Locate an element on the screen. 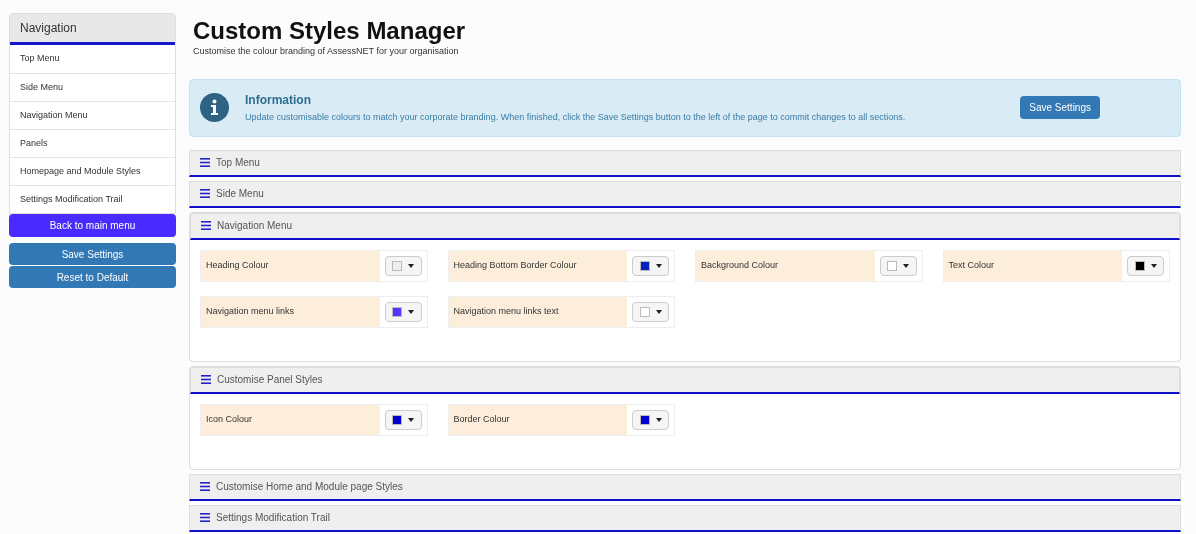 The image size is (1196, 534). section-header: Settings Modification Trail is located at coordinates (685, 518).